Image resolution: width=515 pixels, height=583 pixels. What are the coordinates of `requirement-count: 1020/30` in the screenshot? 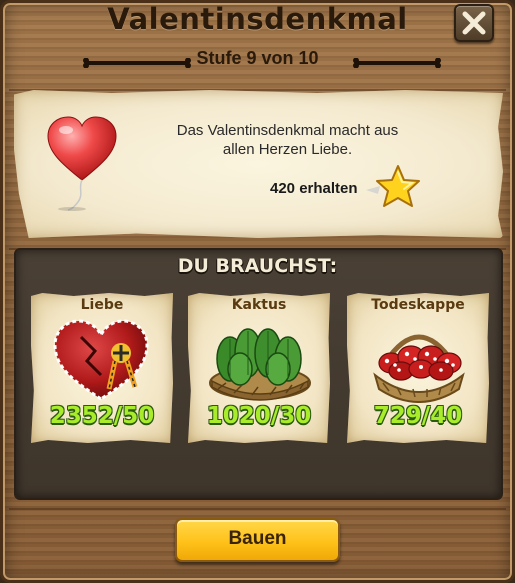 It's located at (259, 416).